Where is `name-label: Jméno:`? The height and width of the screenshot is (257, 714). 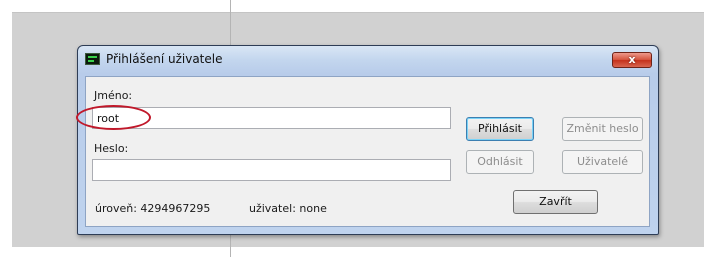
name-label: Jméno: is located at coordinates (113, 95).